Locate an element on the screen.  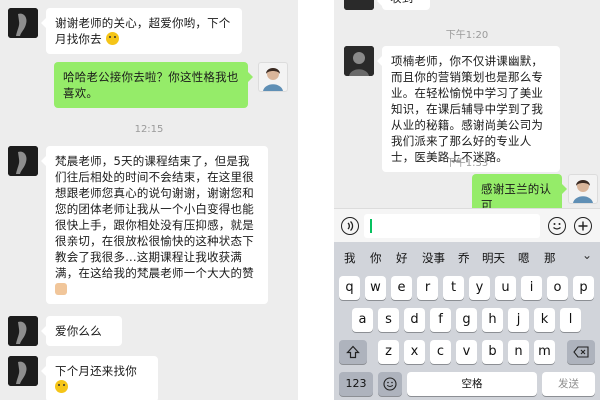
message-text: 爱你么么 is located at coordinates (78, 331).